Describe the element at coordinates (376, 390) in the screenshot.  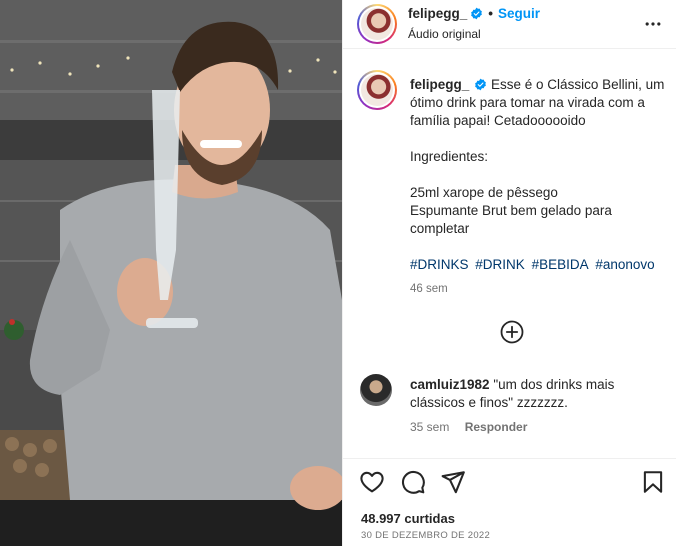
I see `commenter-avatar` at that location.